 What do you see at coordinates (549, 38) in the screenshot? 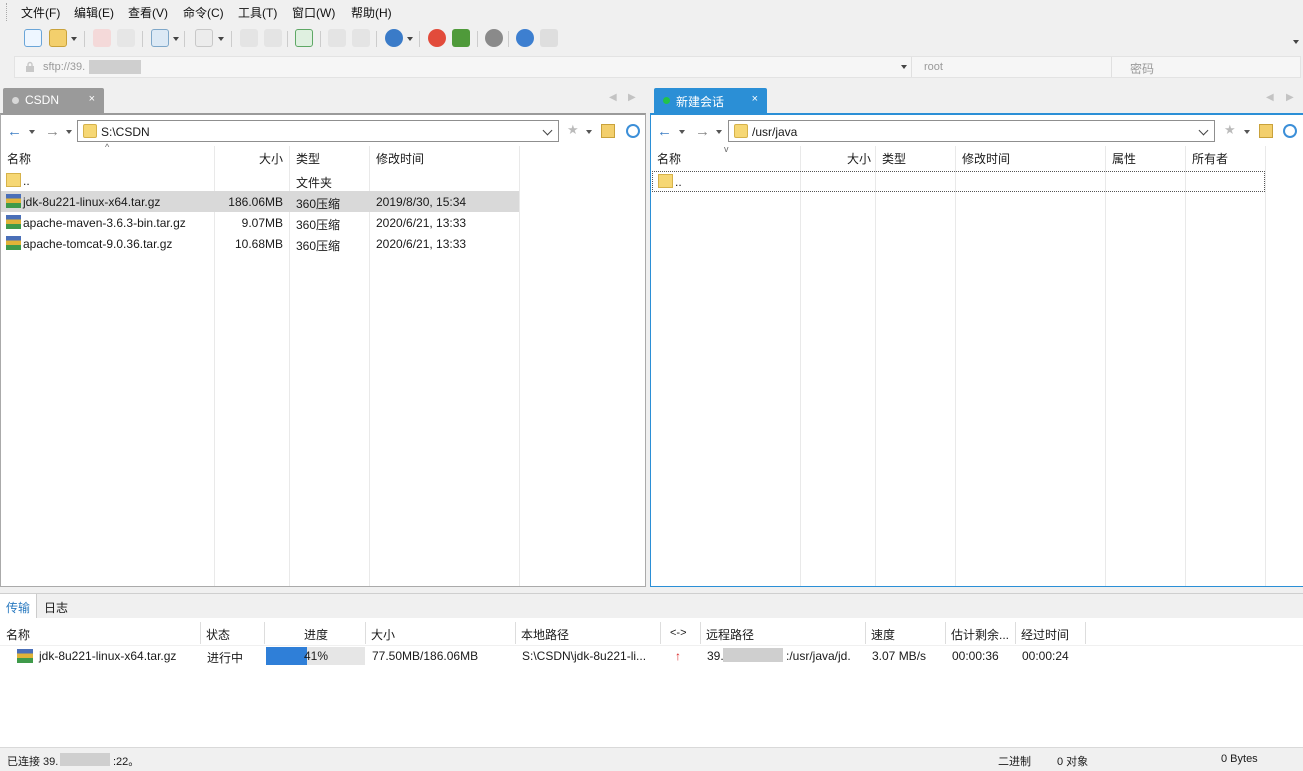
I see `chat-icon` at bounding box center [549, 38].